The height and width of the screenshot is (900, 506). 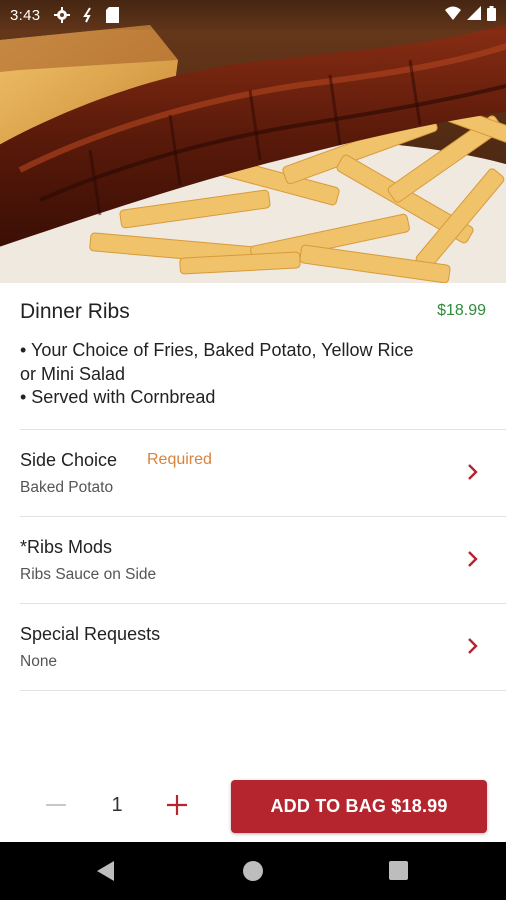 I want to click on navigation-bar, so click(x=253, y=871).